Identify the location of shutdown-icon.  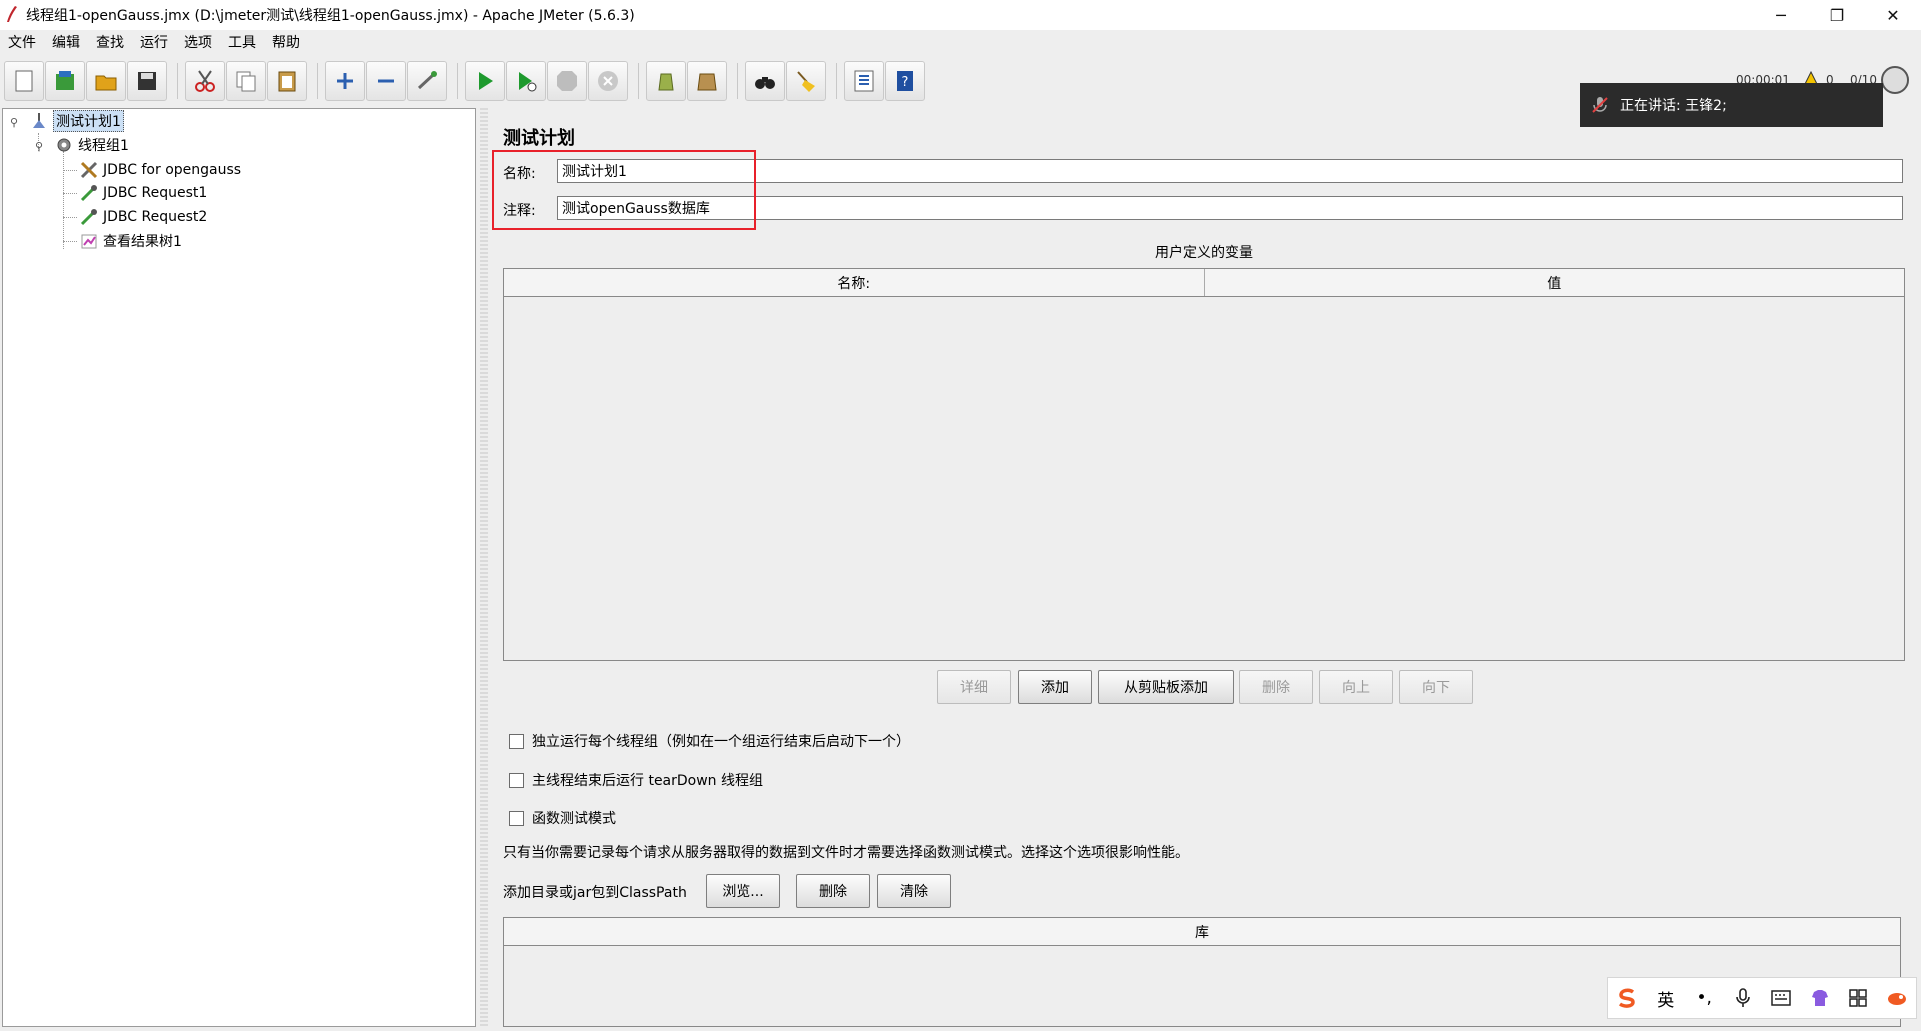
(608, 81).